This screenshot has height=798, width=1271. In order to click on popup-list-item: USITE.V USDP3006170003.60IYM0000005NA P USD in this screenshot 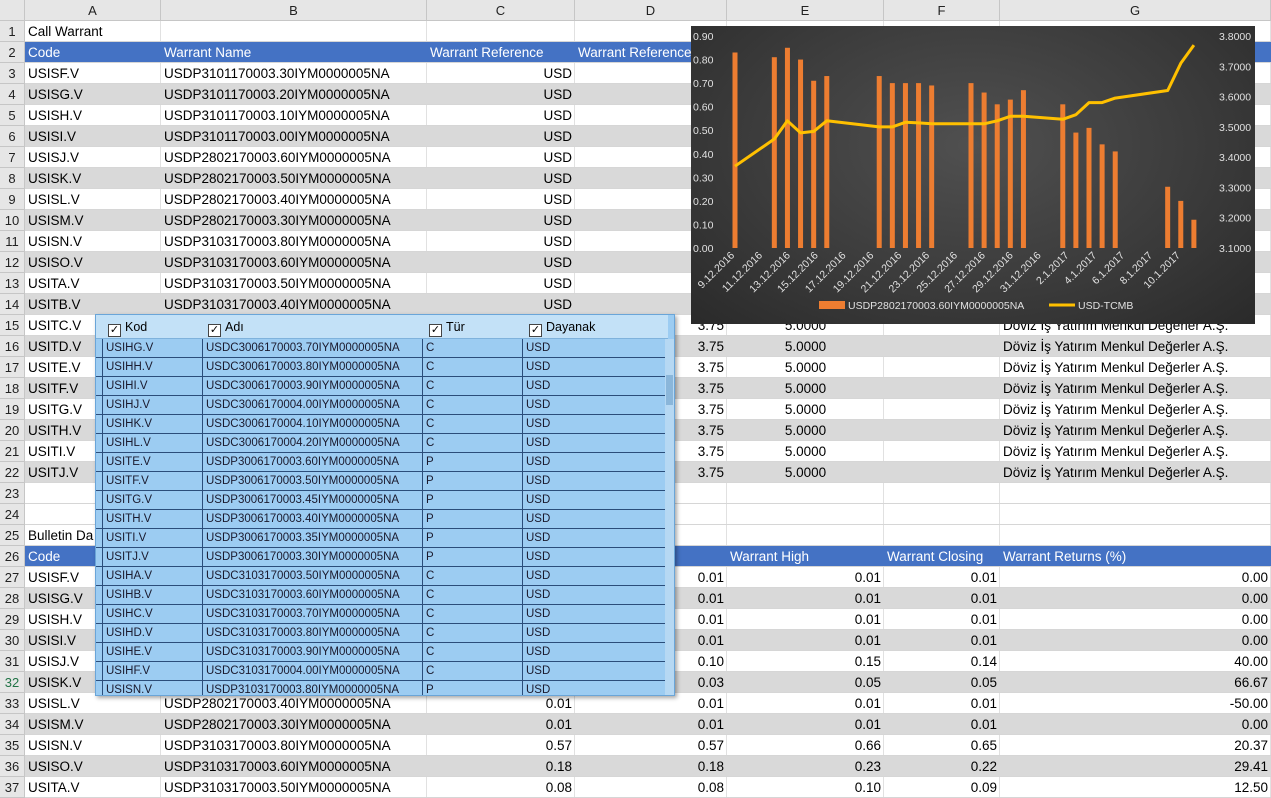, I will do `click(382, 462)`.